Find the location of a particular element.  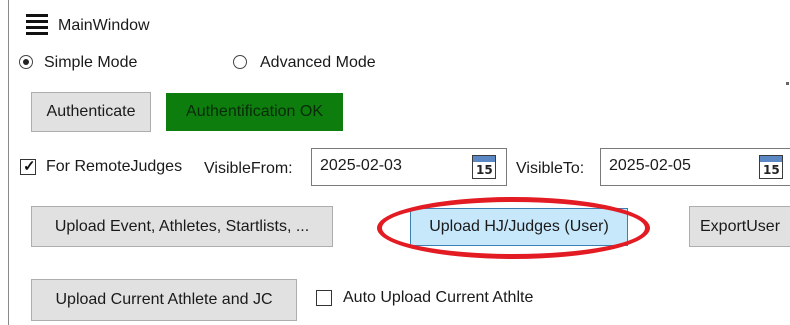

advanced-mode-label: Advanced Mode is located at coordinates (318, 63).